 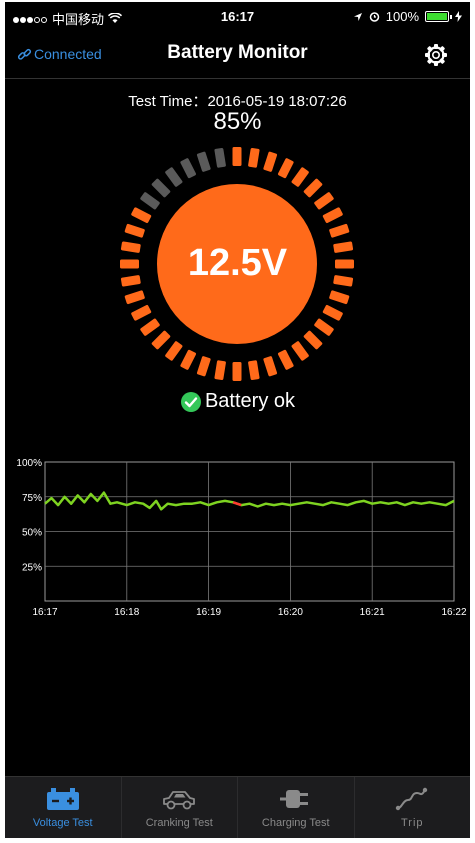 I want to click on tab-cranking-test: Cranking Test, so click(x=180, y=807).